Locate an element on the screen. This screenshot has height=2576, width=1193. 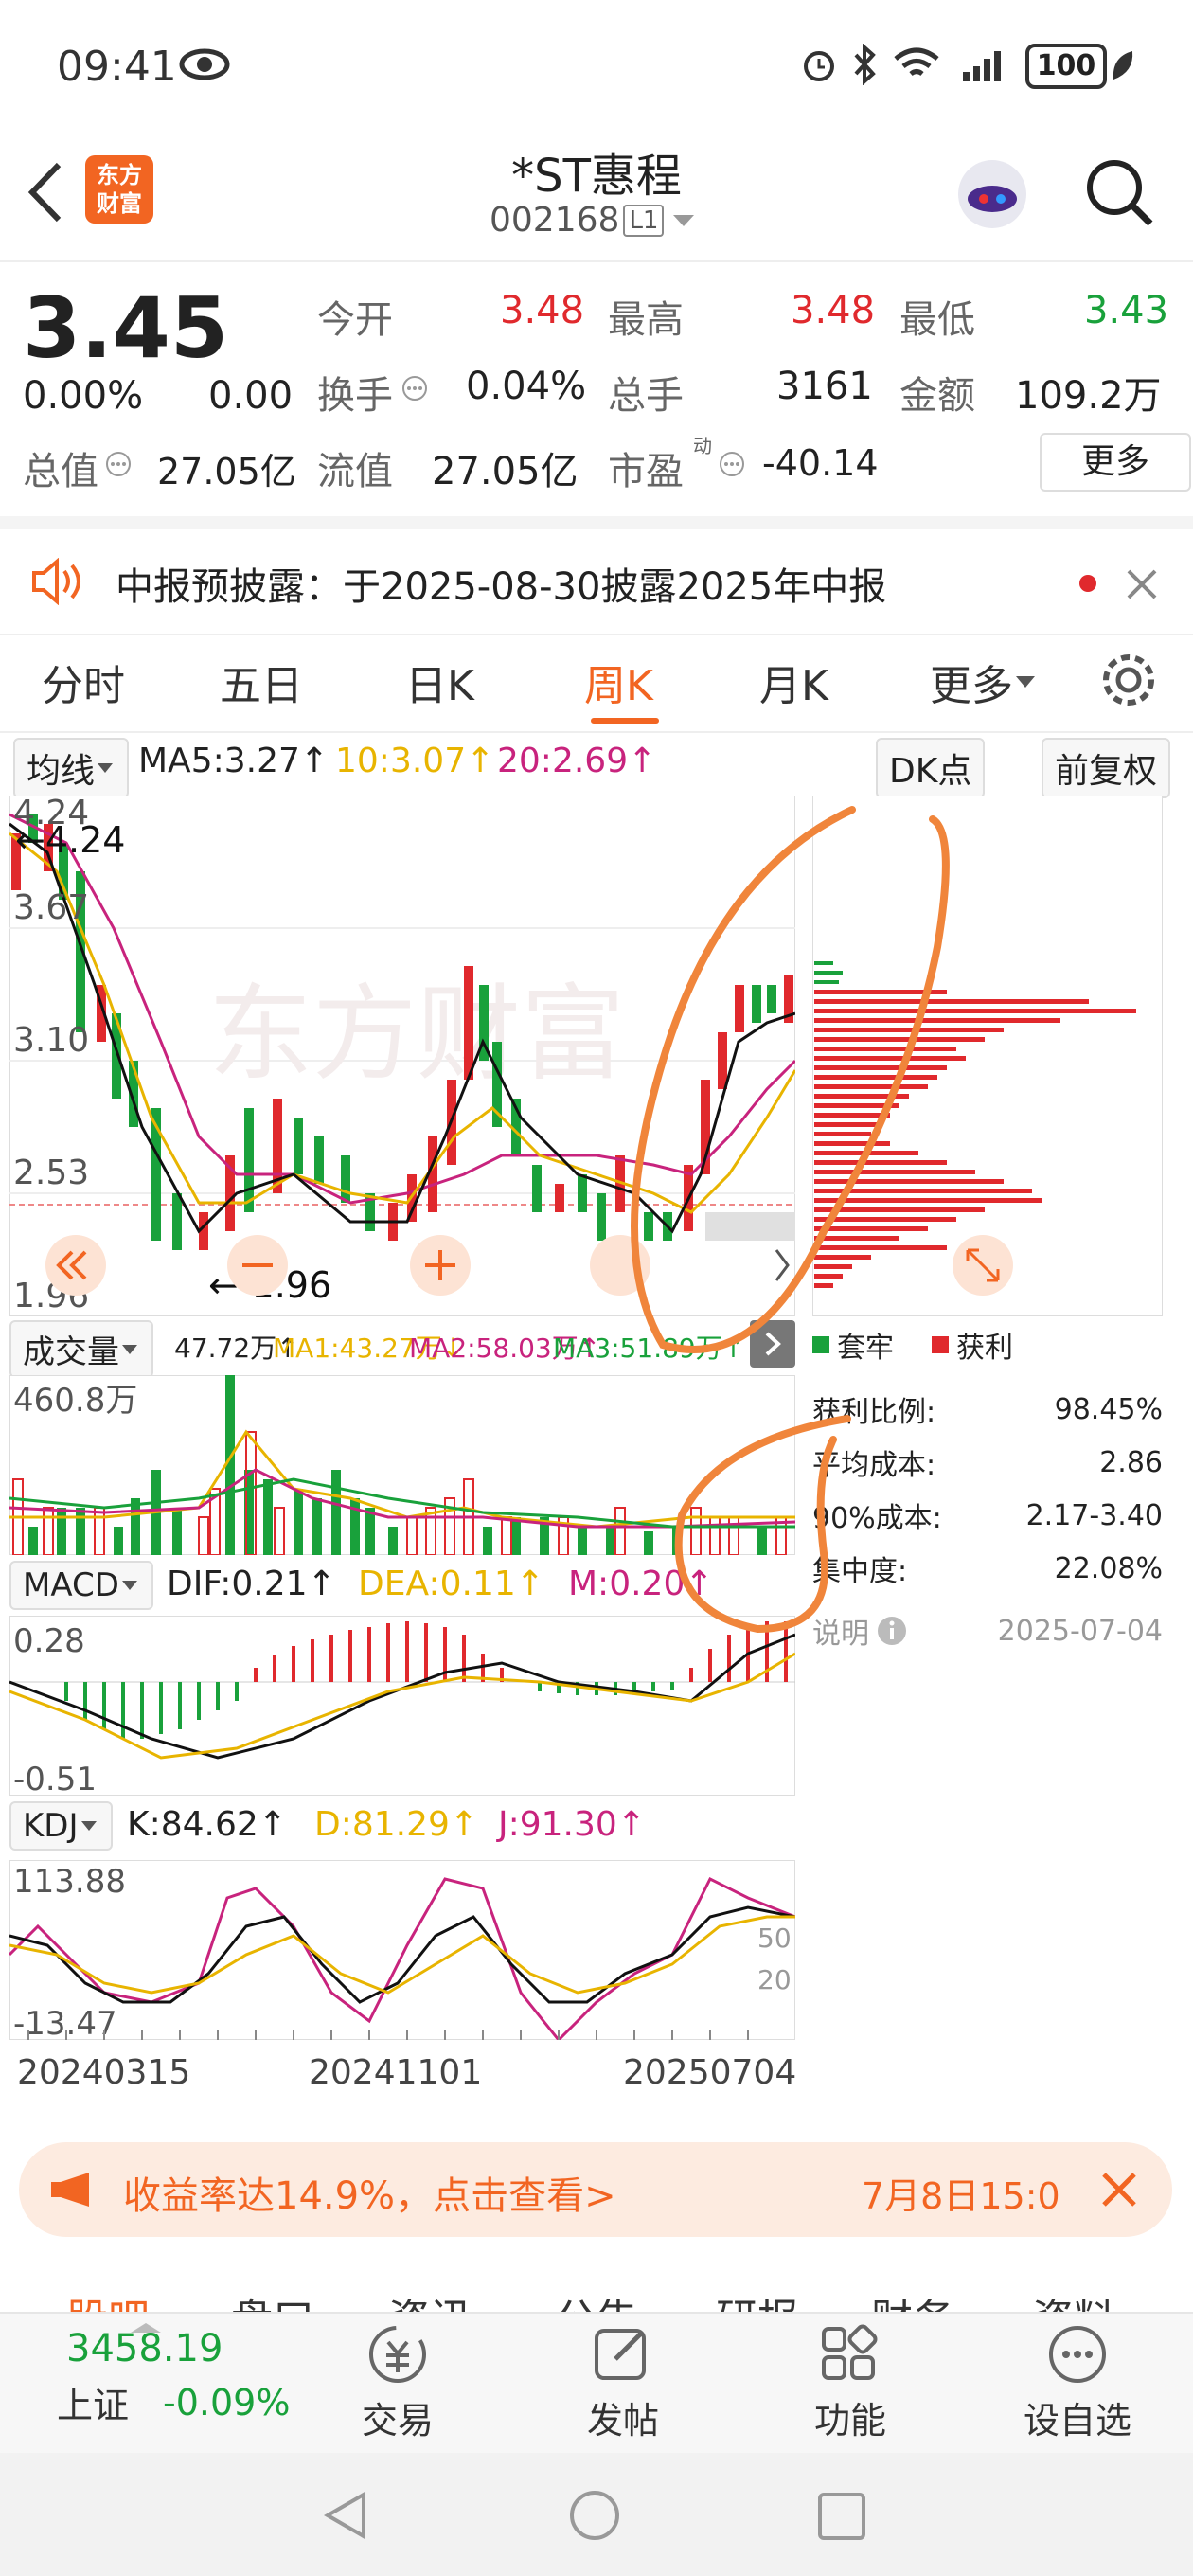
stock-code-row: 002168 L1 is located at coordinates (594, 220).